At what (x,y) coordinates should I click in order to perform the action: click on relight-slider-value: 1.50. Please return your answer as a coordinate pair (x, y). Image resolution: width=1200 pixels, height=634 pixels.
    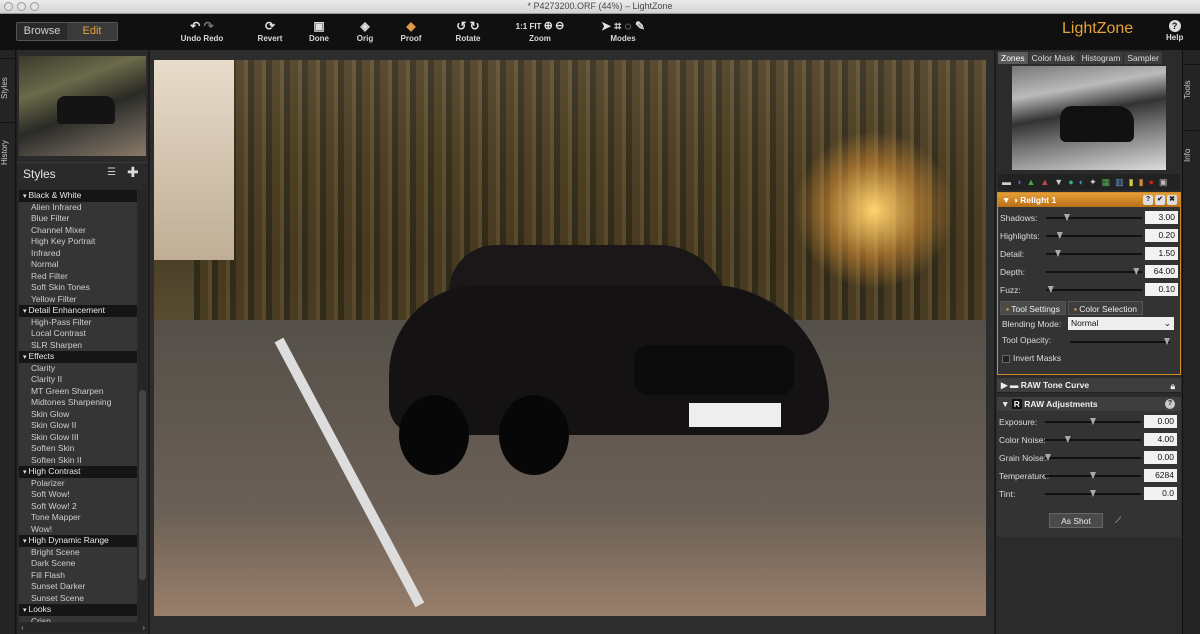
    Looking at the image, I should click on (1161, 253).